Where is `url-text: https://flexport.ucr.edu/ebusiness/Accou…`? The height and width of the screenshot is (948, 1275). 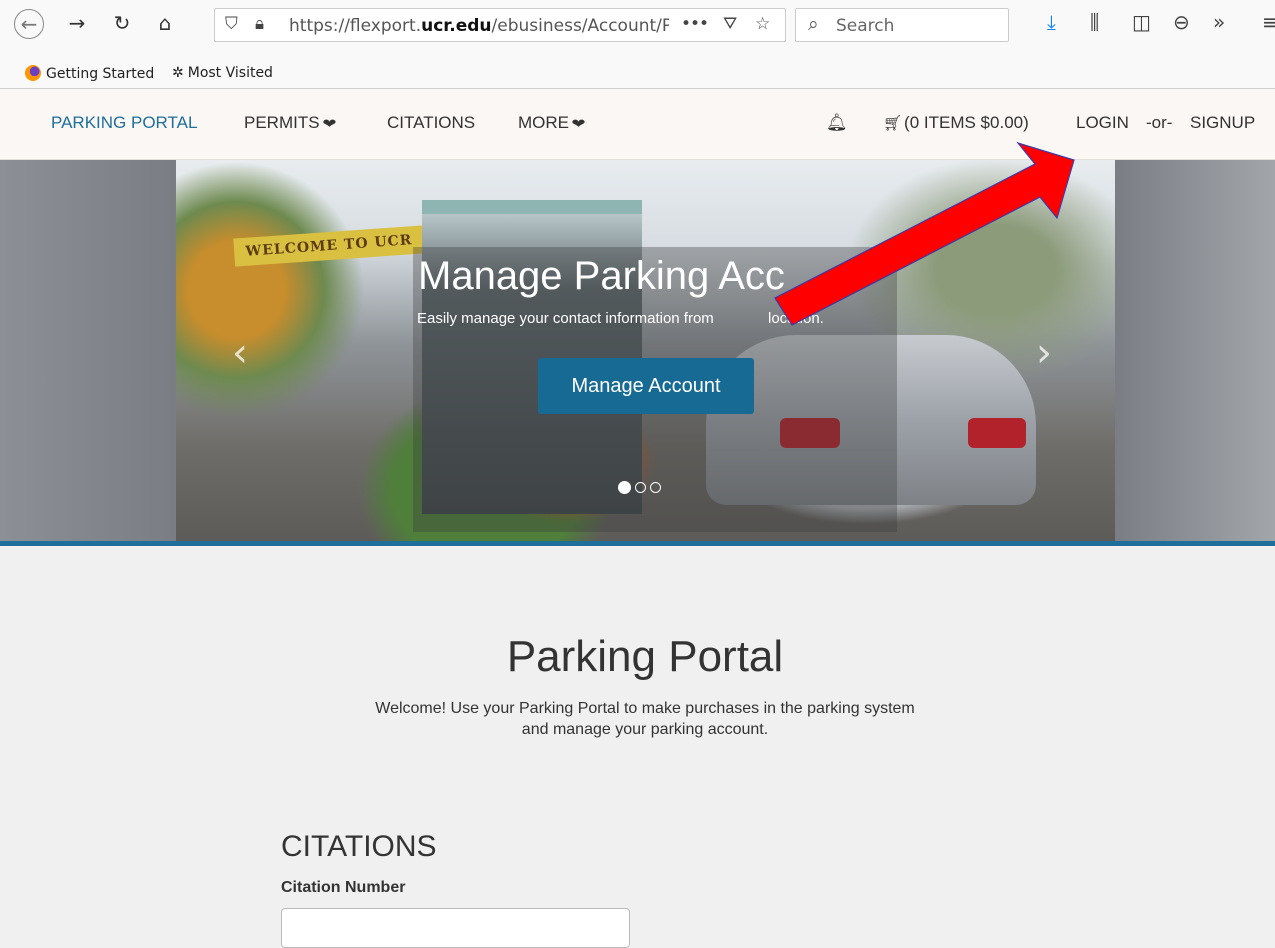
url-text: https://flexport.ucr.edu/ebusiness/Accou… is located at coordinates (479, 26).